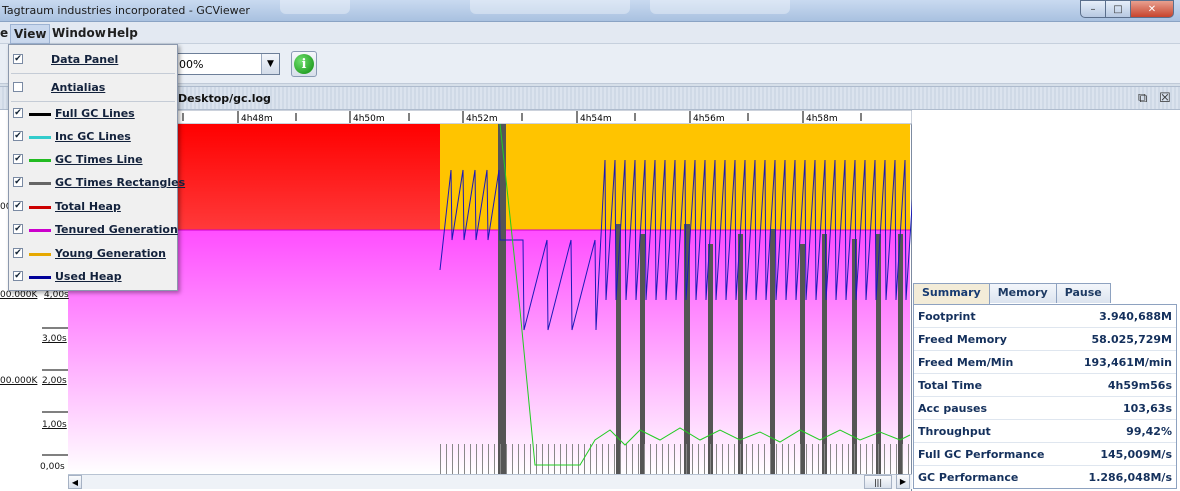 Image resolution: width=1180 pixels, height=491 pixels. Describe the element at coordinates (1142, 98) in the screenshot. I see `restore-icon: ⧉` at that location.